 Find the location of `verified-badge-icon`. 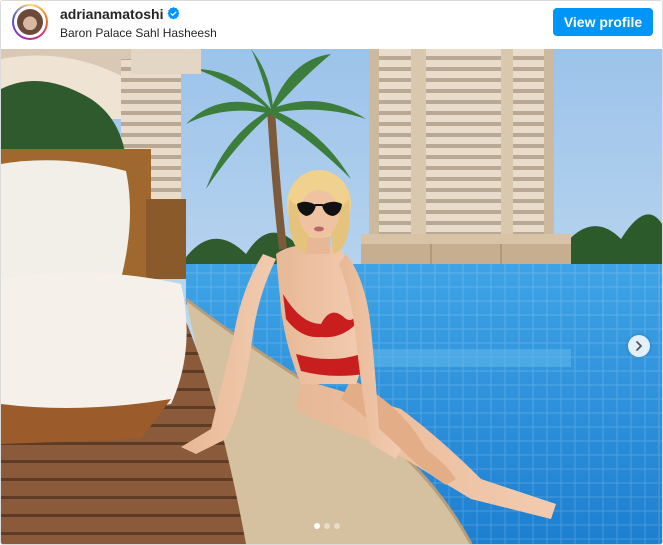

verified-badge-icon is located at coordinates (173, 13).